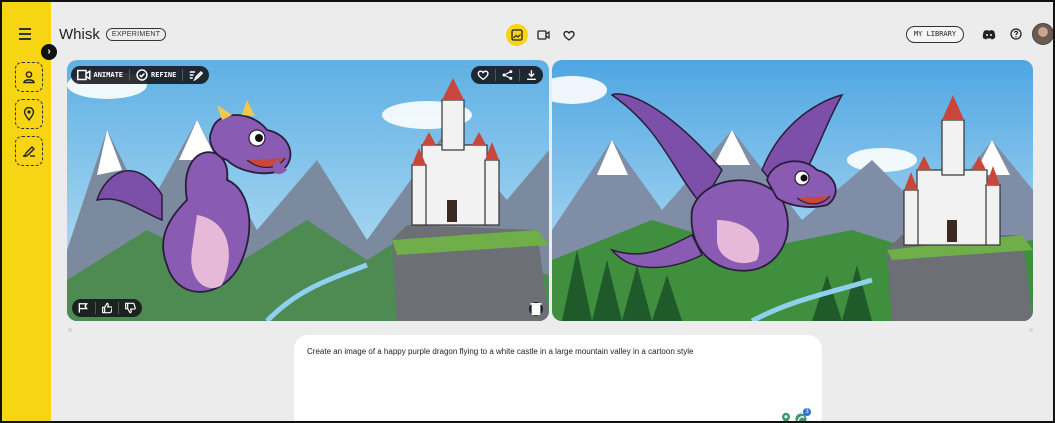 Image resolution: width=1055 pixels, height=423 pixels. I want to click on image-mode-button, so click(517, 35).